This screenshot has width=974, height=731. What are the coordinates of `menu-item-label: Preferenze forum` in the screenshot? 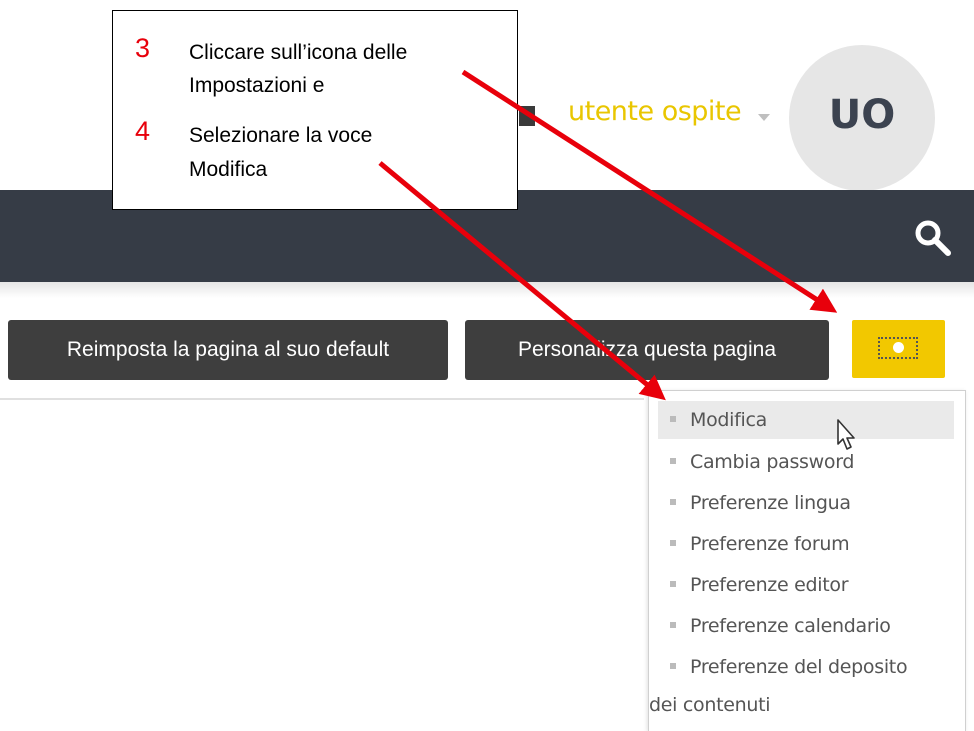 It's located at (770, 544).